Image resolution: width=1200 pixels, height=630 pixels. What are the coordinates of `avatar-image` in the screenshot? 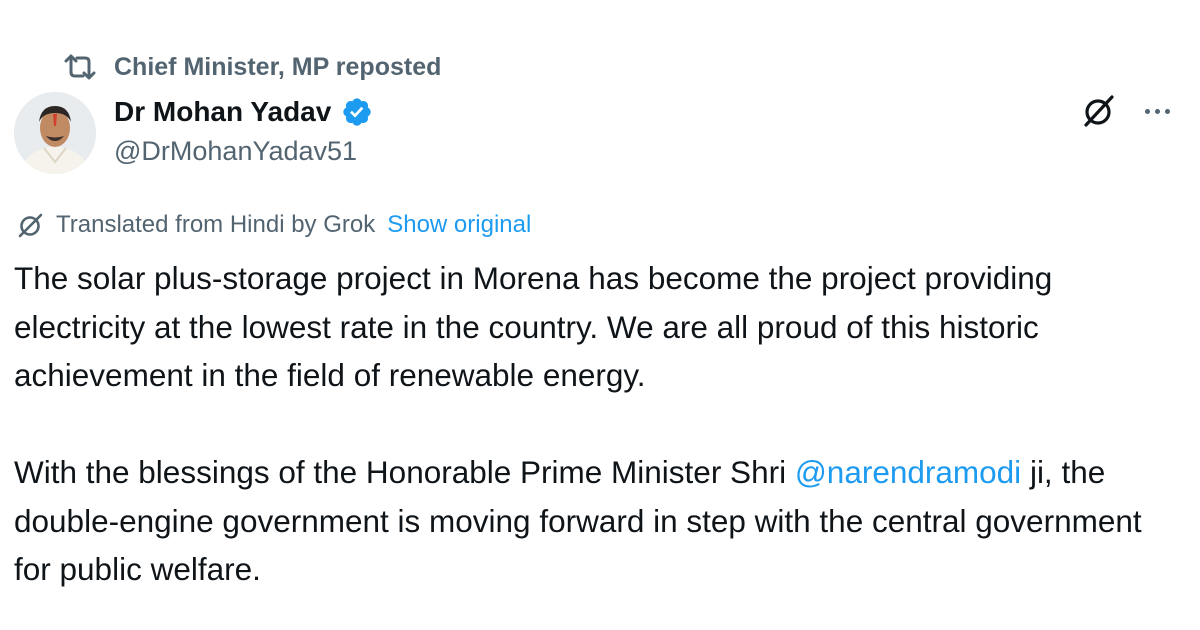 It's located at (55, 133).